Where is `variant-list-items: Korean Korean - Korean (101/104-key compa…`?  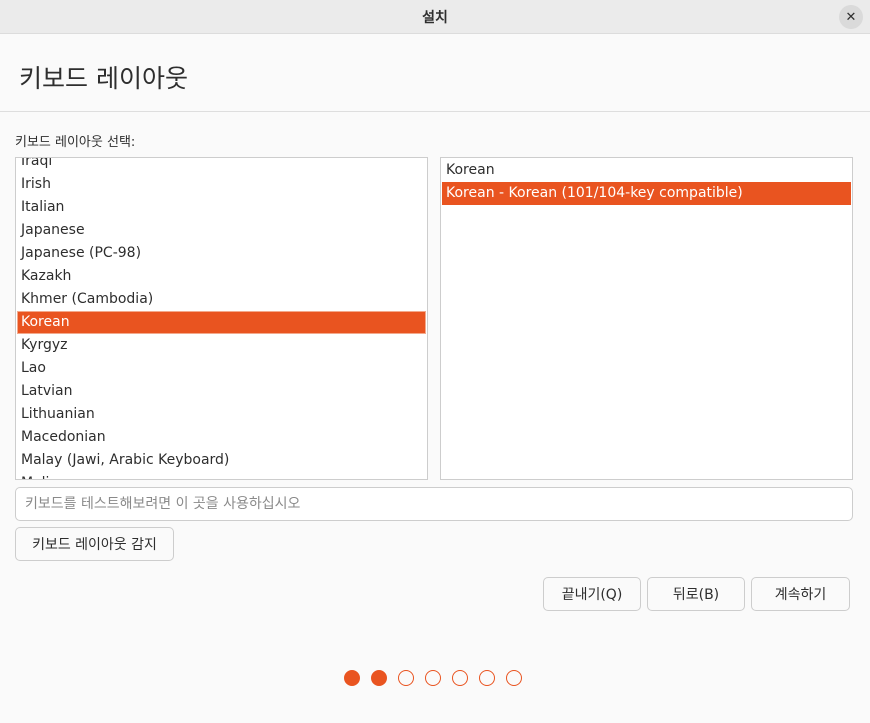
variant-list-items: Korean Korean - Korean (101/104-key compa… is located at coordinates (646, 182).